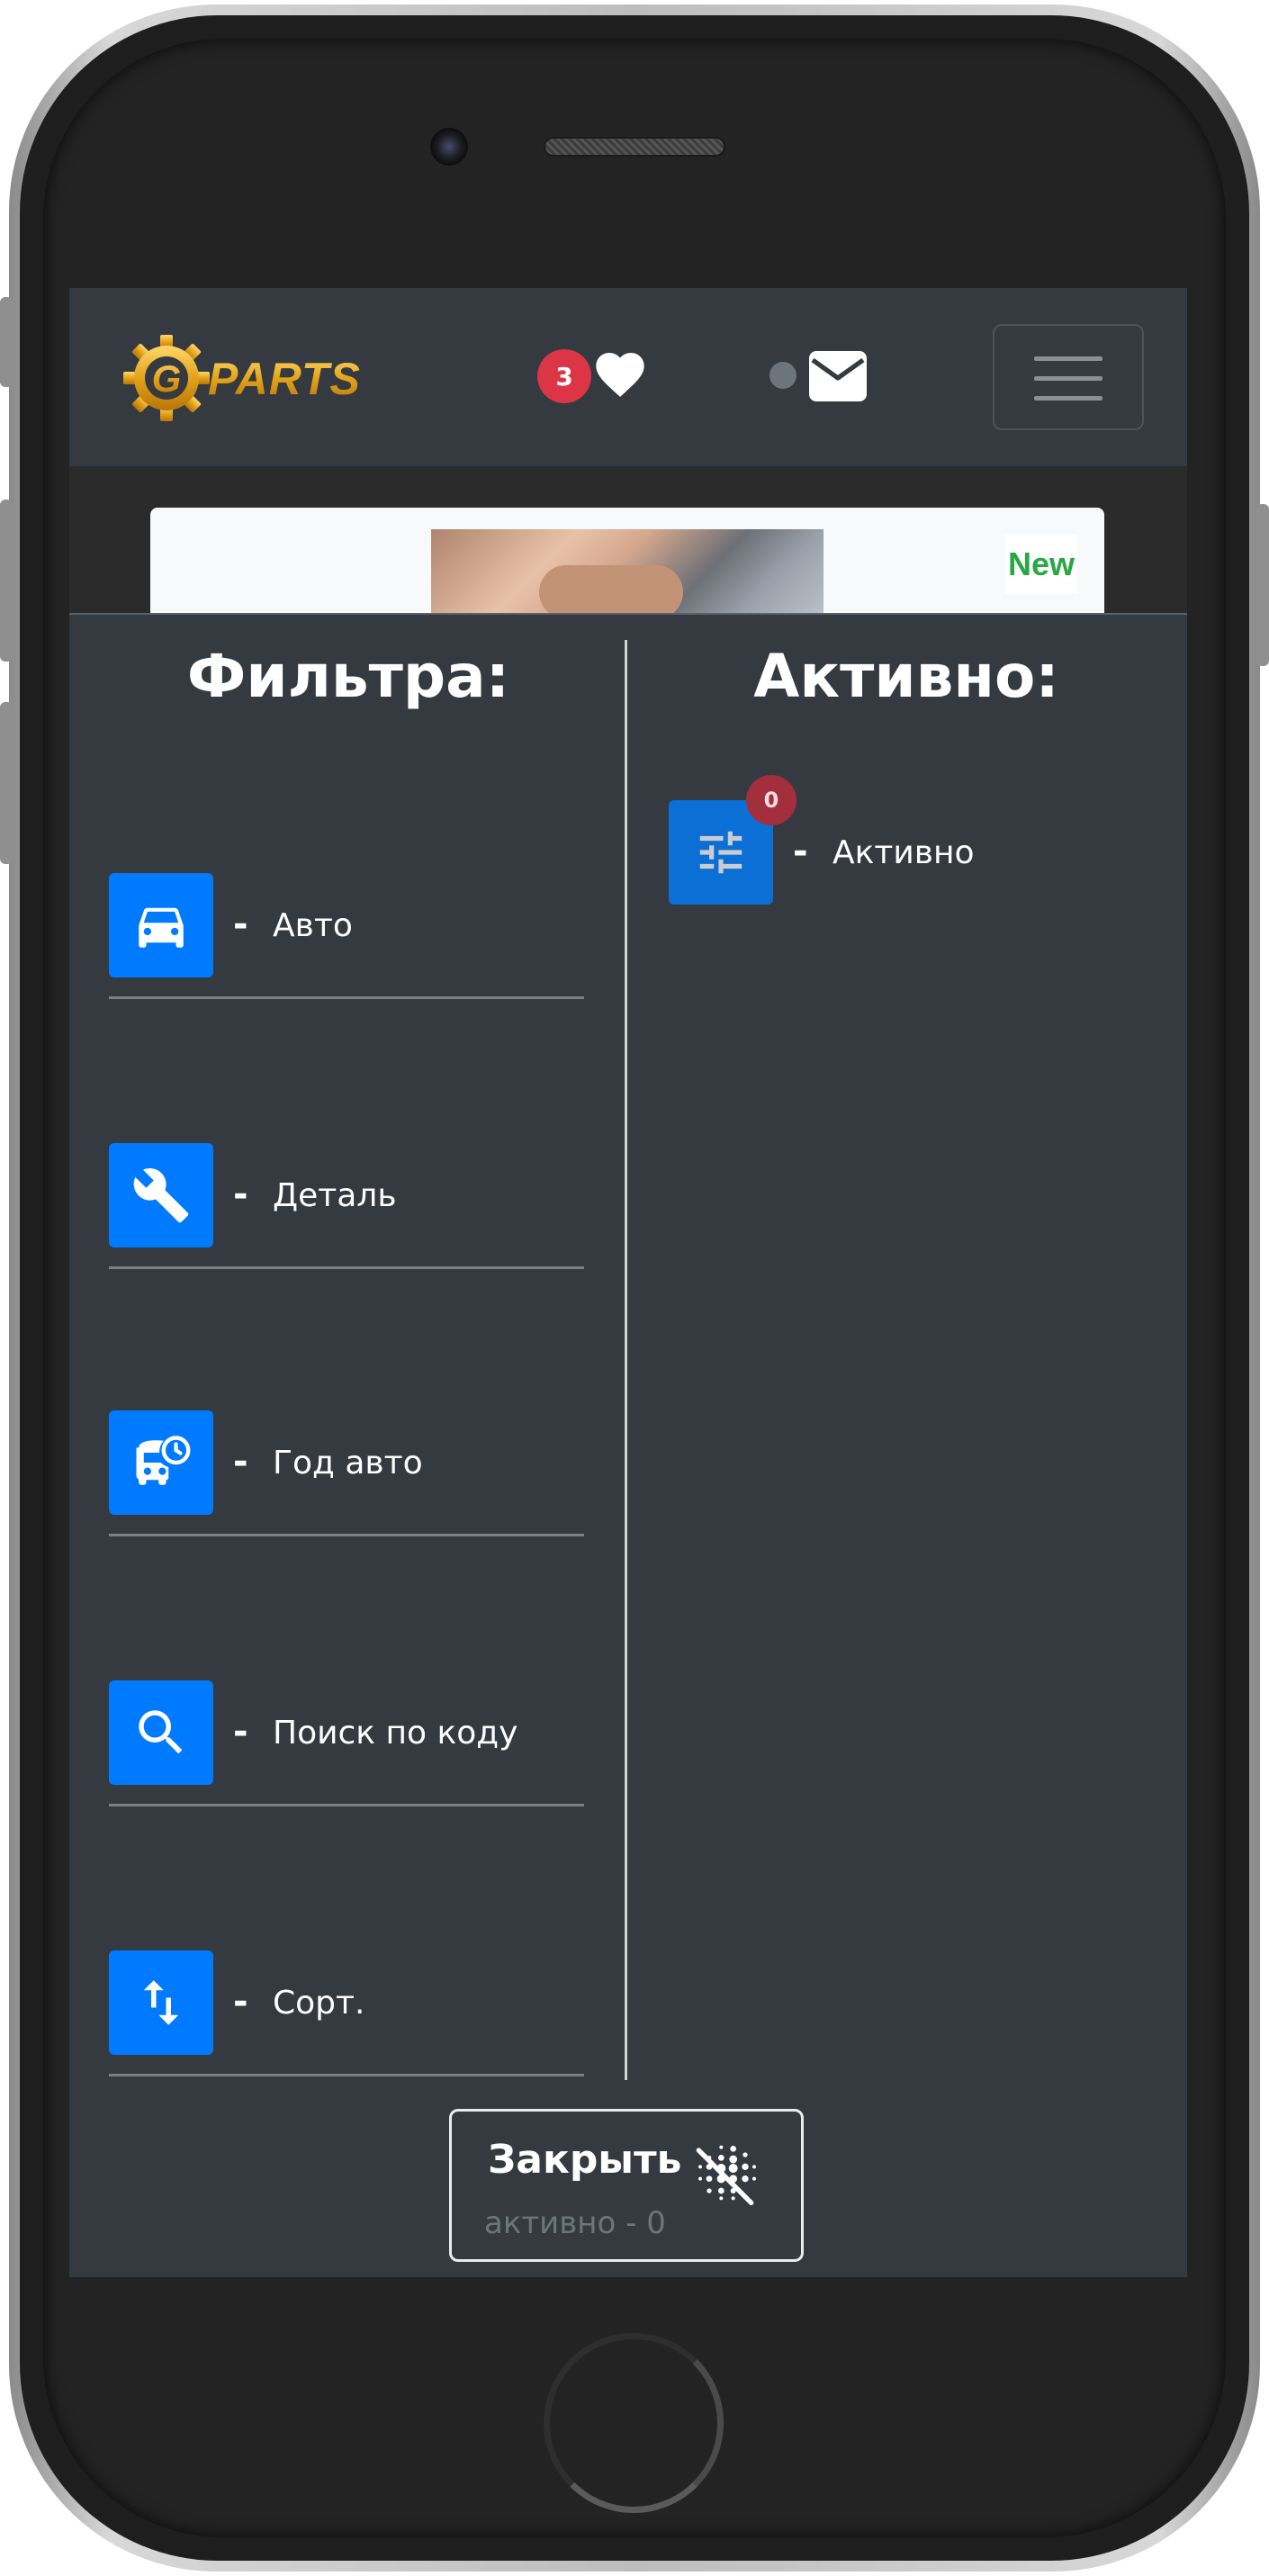 This screenshot has height=2576, width=1269. I want to click on status-dot, so click(783, 375).